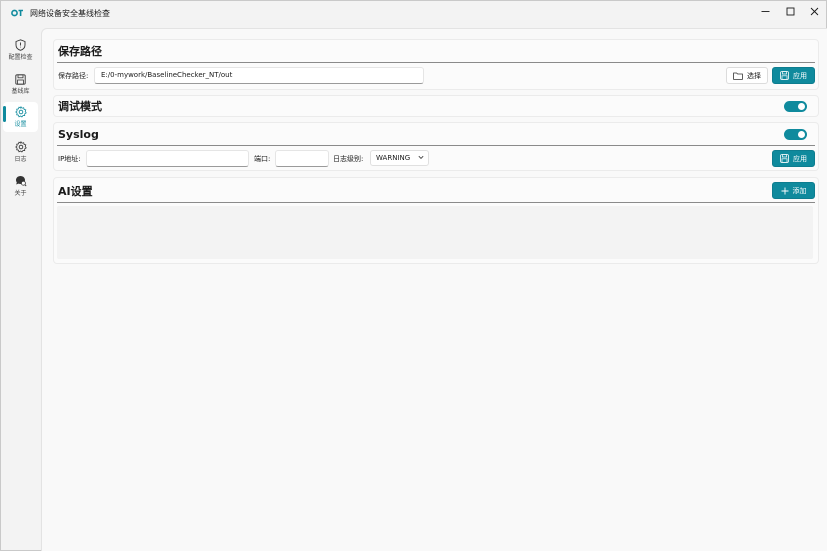  Describe the element at coordinates (20, 57) in the screenshot. I see `sidebar-item-label: 配置检查` at that location.